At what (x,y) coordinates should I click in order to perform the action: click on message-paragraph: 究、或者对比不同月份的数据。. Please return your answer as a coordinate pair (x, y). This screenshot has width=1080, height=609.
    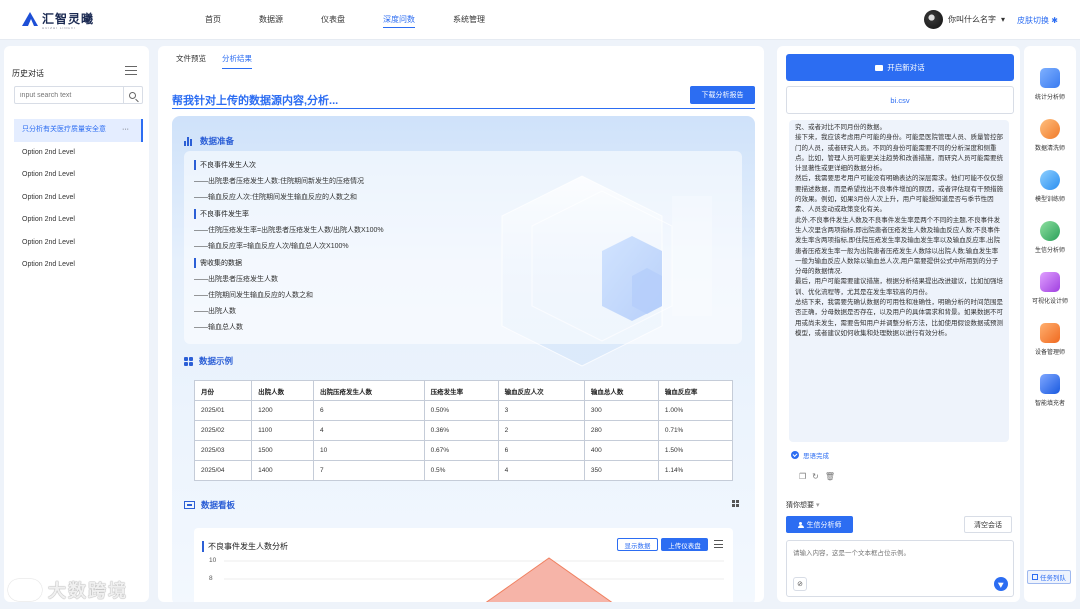
    Looking at the image, I should click on (840, 127).